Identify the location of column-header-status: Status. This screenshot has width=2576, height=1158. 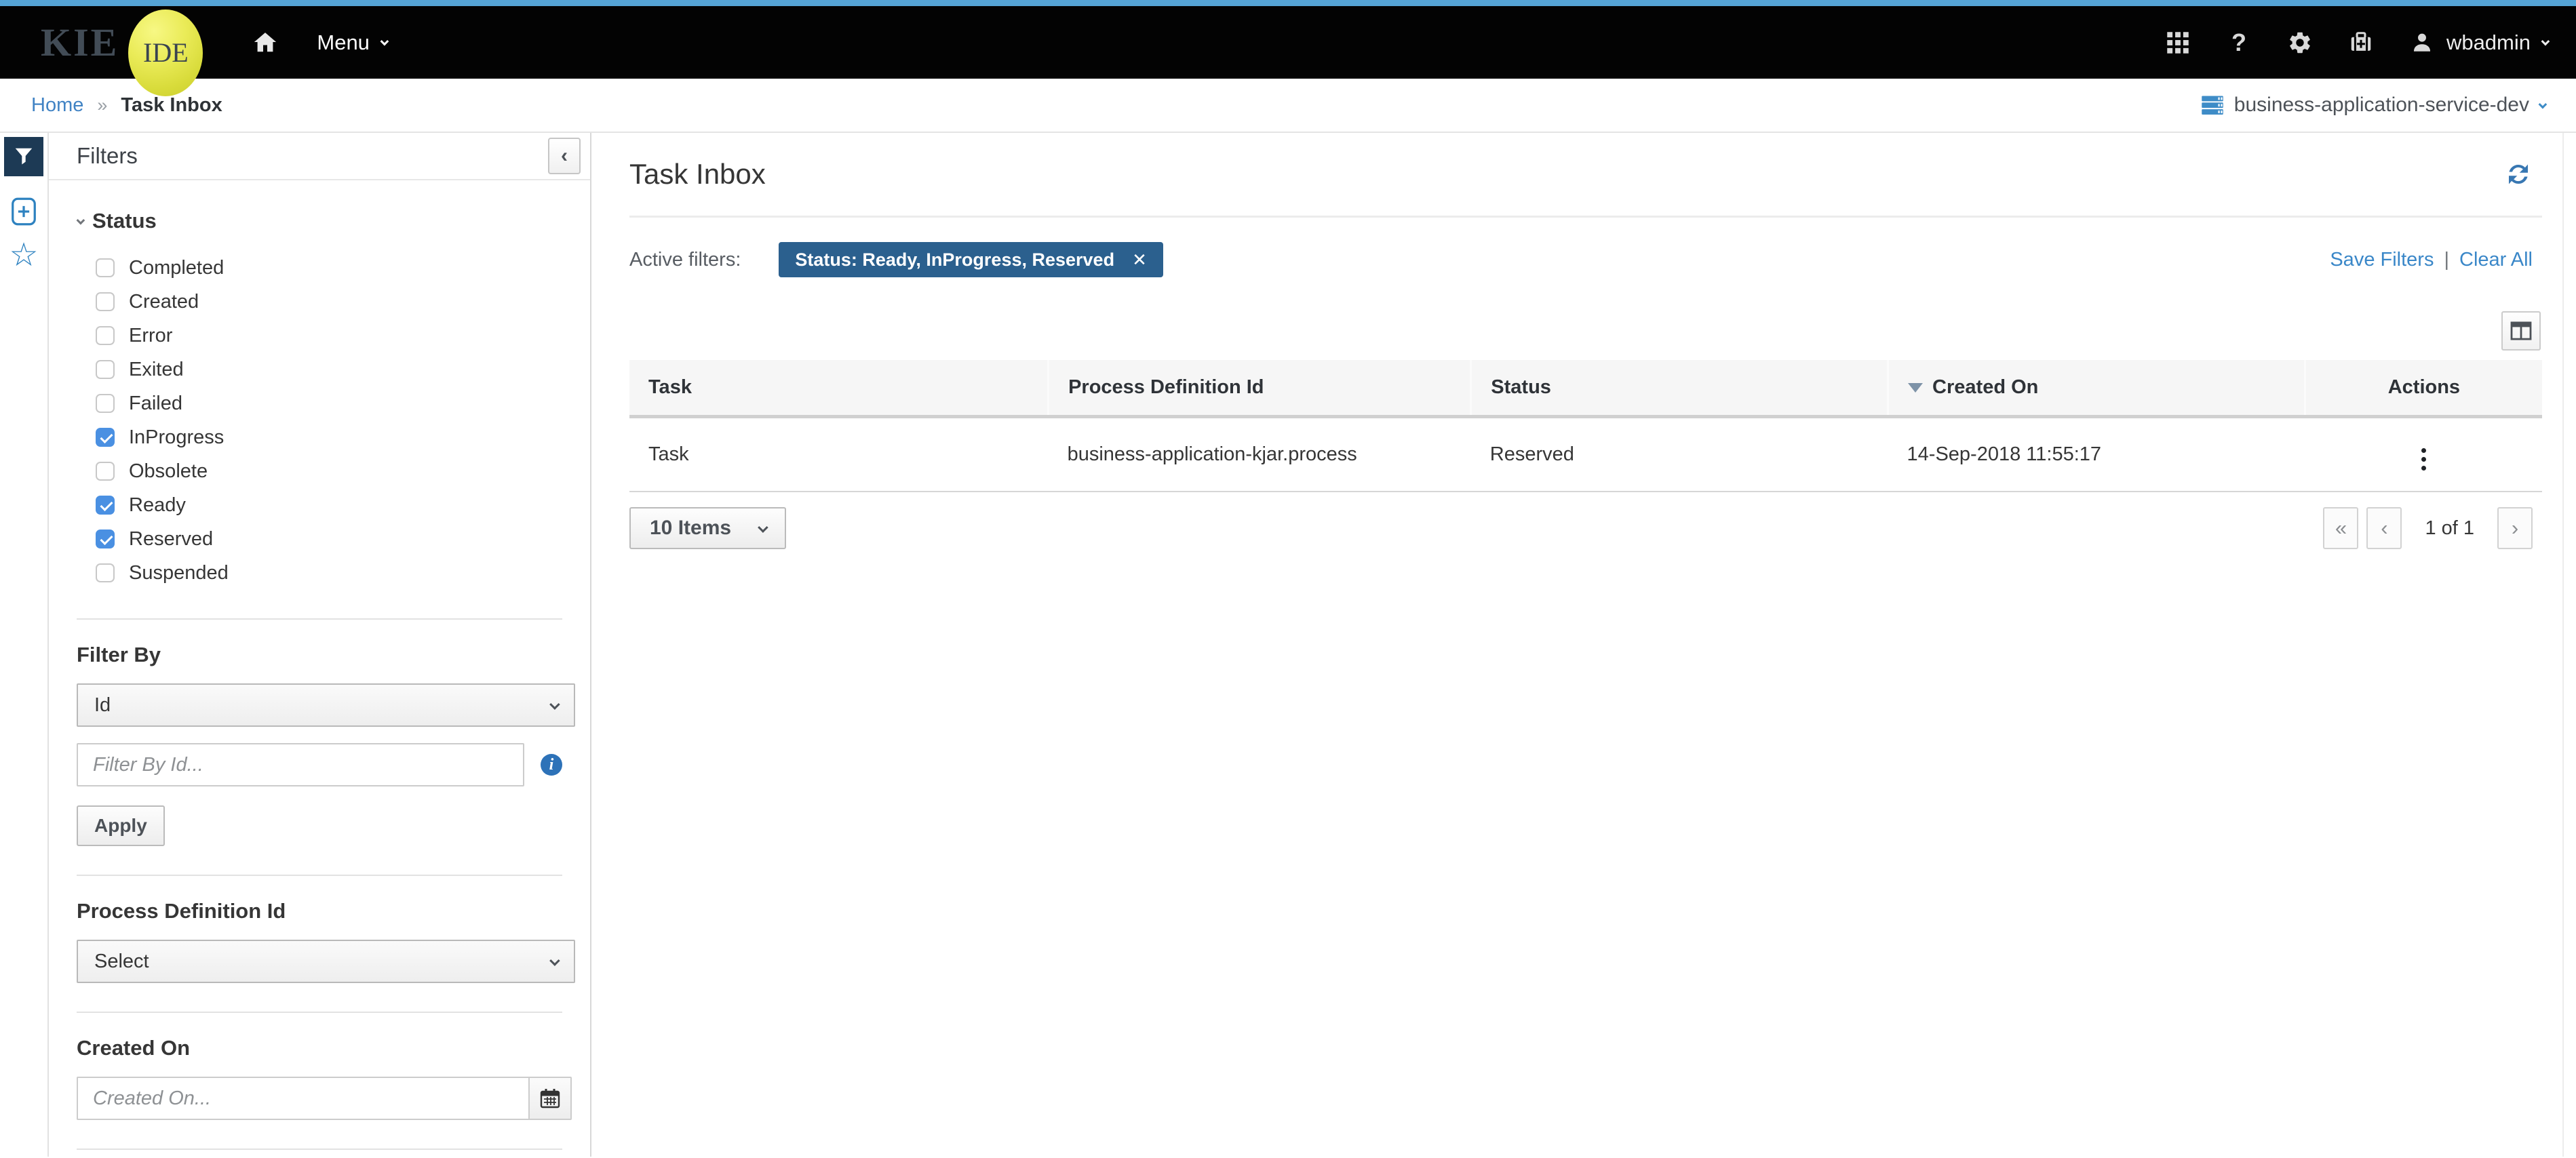
(1679, 389).